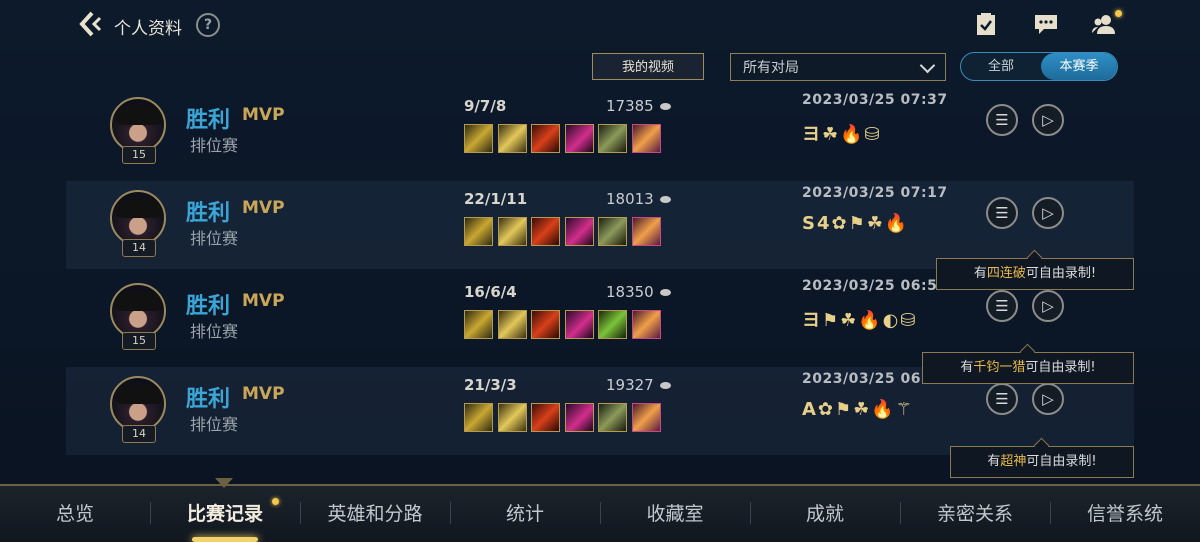  I want to click on tab-honor-system: 信誉系统, so click(1125, 514).